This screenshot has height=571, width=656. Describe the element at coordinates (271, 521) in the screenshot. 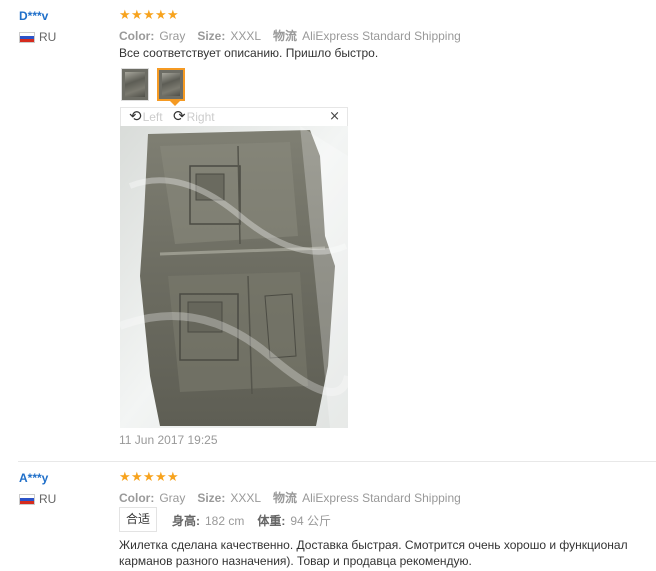

I see `weight-label: 体重:` at that location.